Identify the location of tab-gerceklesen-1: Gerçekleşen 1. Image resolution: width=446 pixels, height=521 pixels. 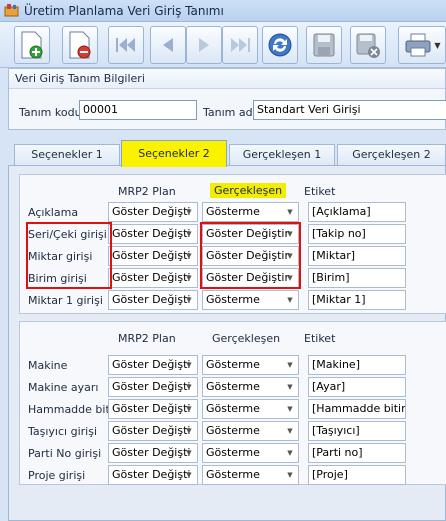
(282, 155).